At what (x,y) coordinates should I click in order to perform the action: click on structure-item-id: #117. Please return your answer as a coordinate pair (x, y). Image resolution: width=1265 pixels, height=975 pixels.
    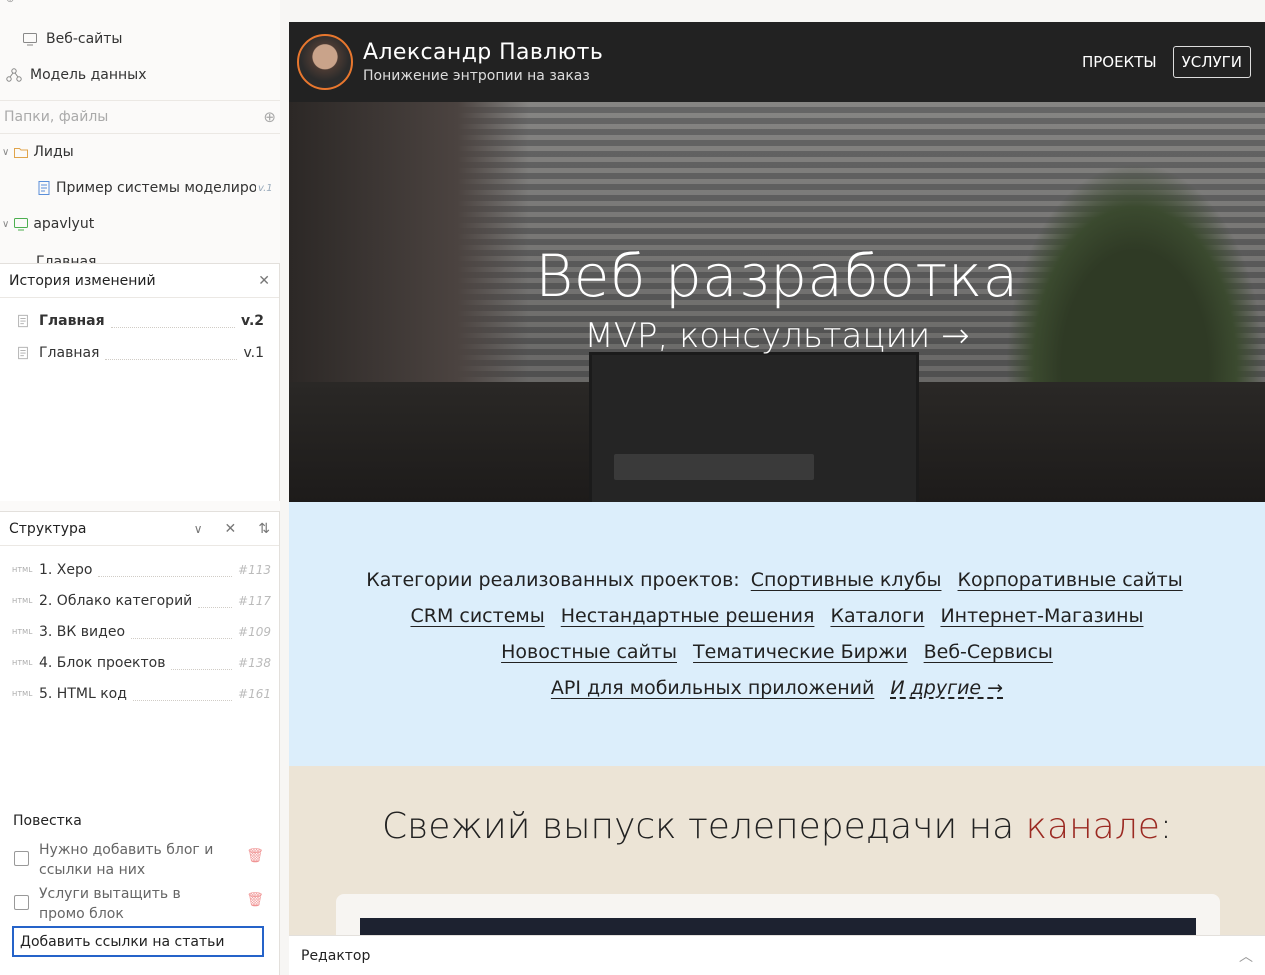
    Looking at the image, I should click on (254, 601).